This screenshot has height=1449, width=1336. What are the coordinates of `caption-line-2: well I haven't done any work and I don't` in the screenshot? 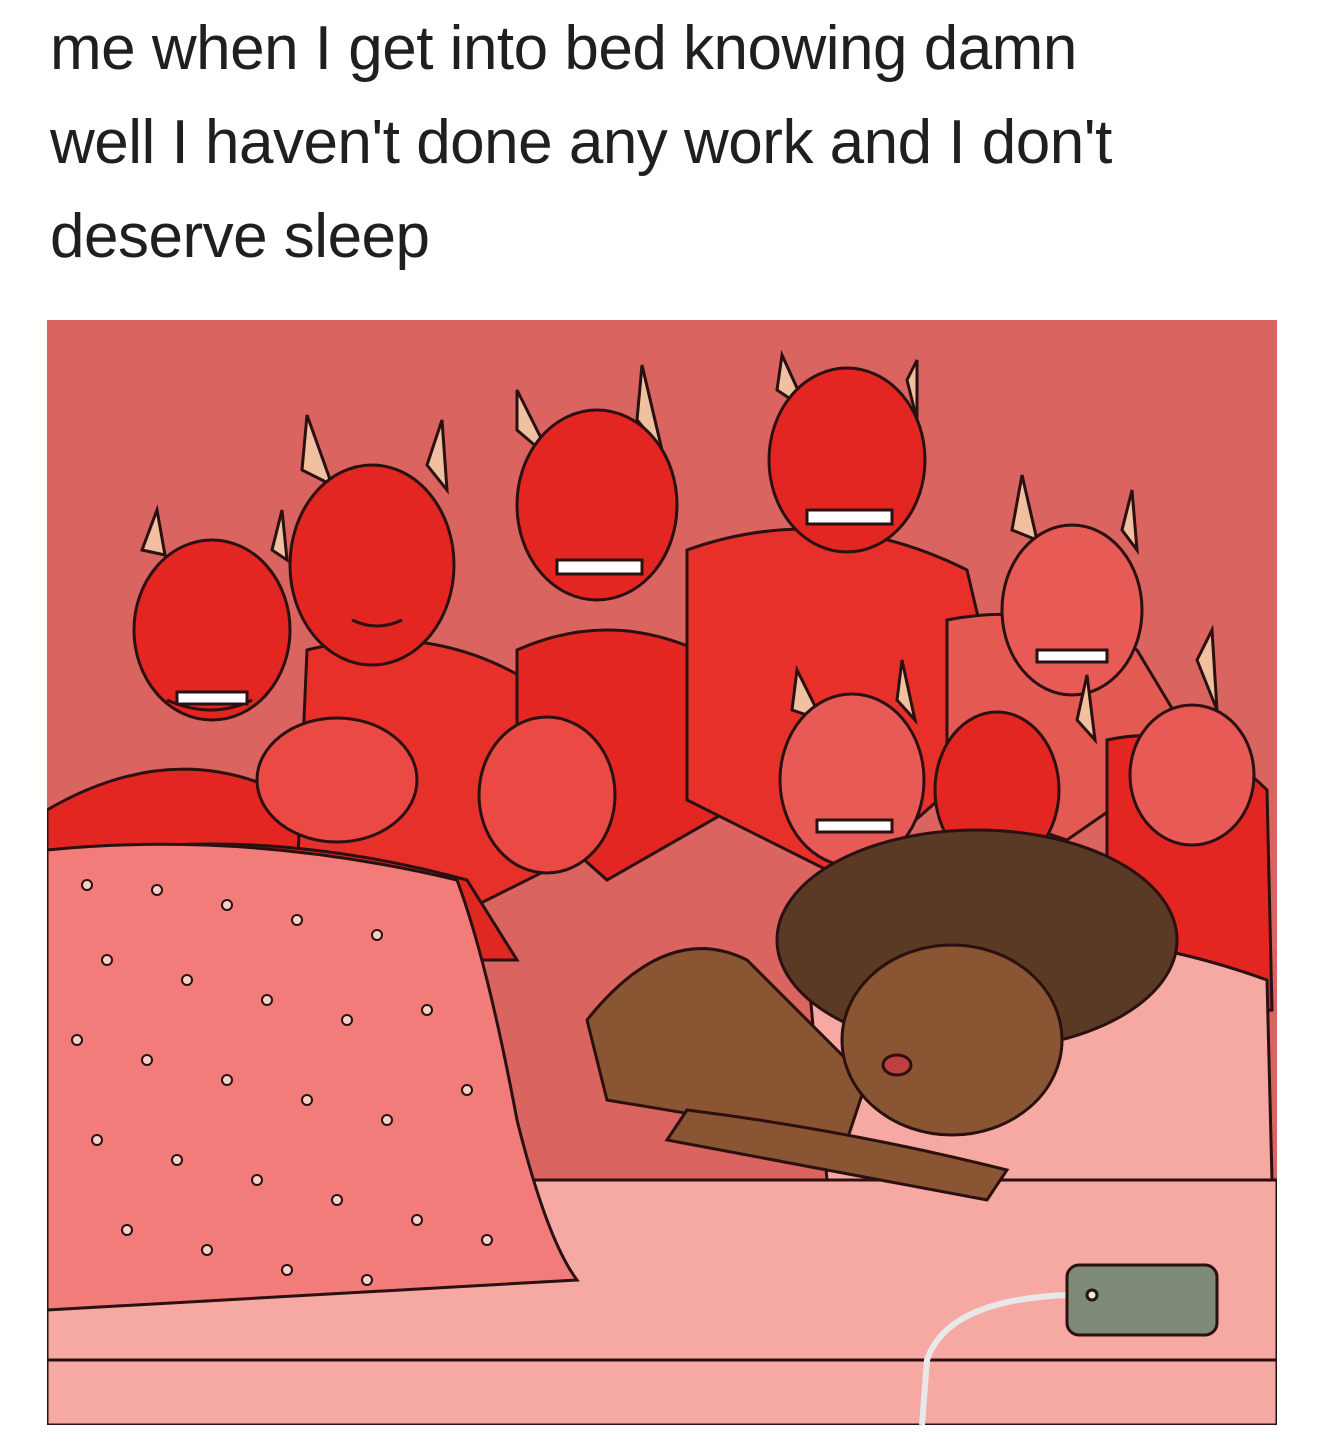 It's located at (581, 142).